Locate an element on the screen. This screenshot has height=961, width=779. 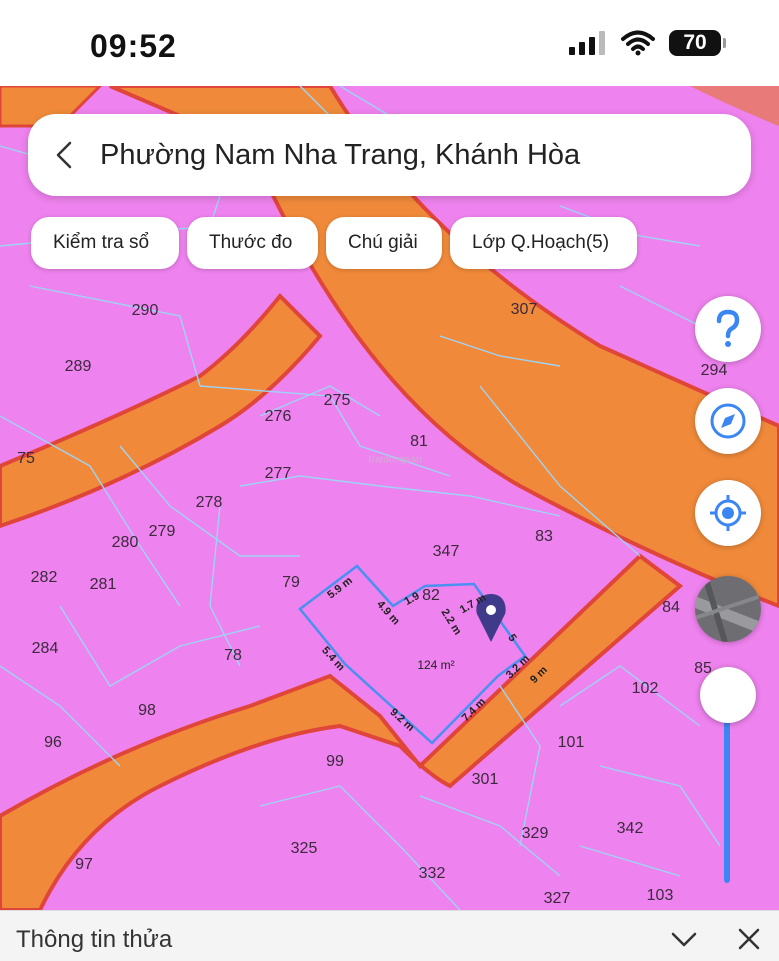
parcel-number: 325 is located at coordinates (304, 848).